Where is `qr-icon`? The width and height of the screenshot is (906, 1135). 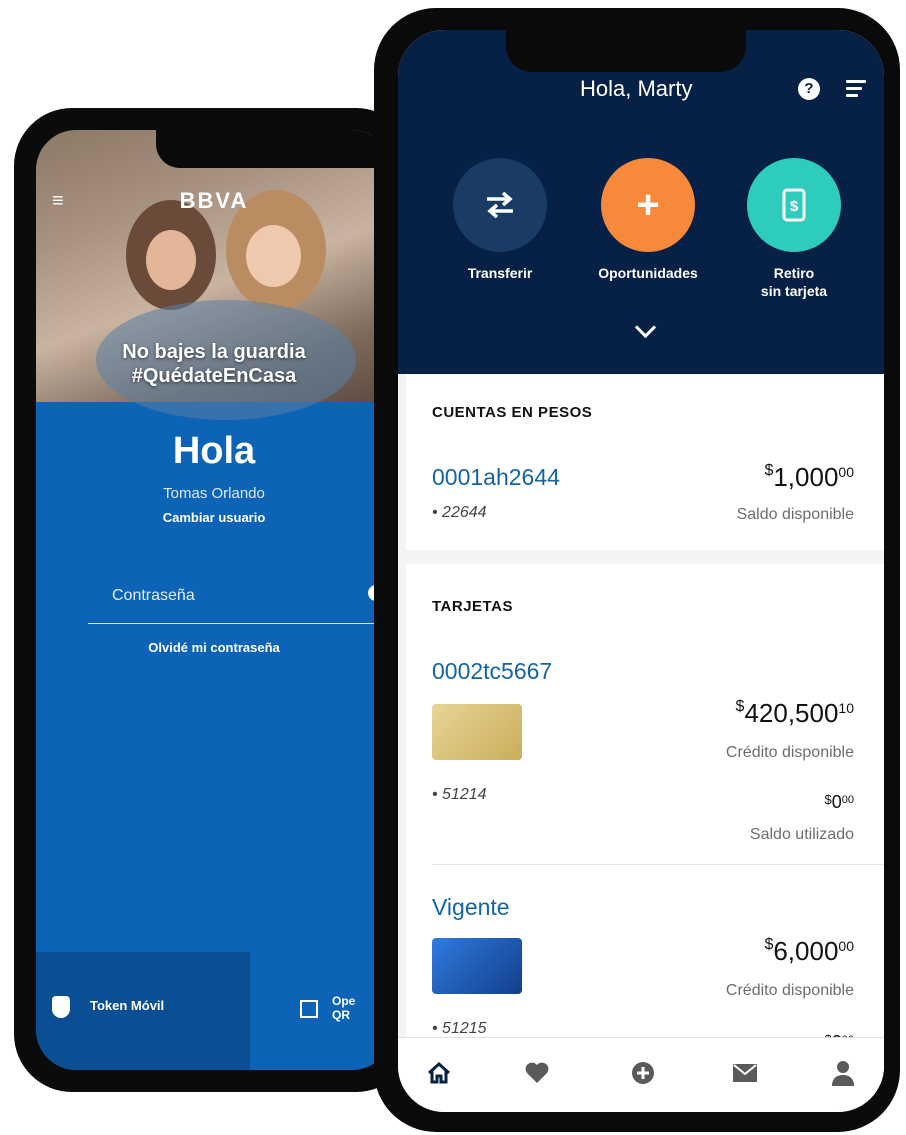 qr-icon is located at coordinates (309, 1009).